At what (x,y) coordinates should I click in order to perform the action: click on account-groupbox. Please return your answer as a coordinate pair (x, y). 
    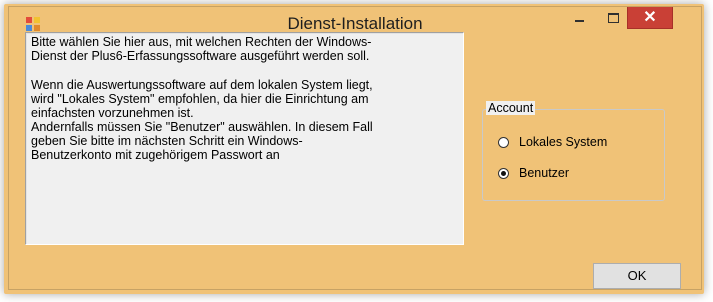
    Looking at the image, I should click on (573, 155).